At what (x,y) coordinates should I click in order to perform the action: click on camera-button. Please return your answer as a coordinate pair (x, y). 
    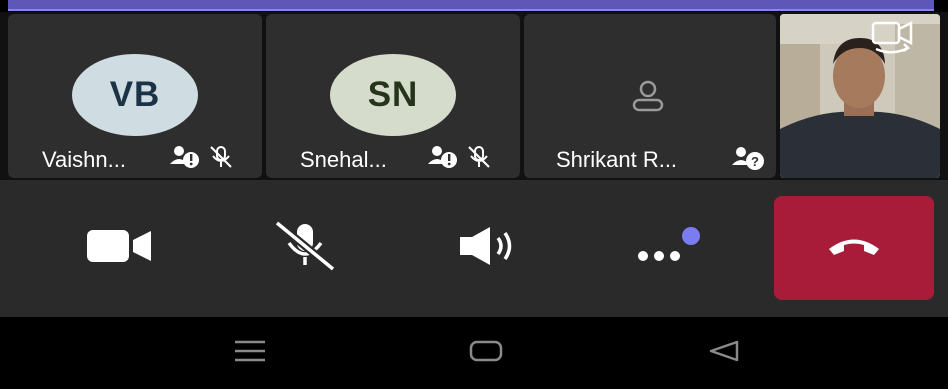
    Looking at the image, I should click on (120, 248).